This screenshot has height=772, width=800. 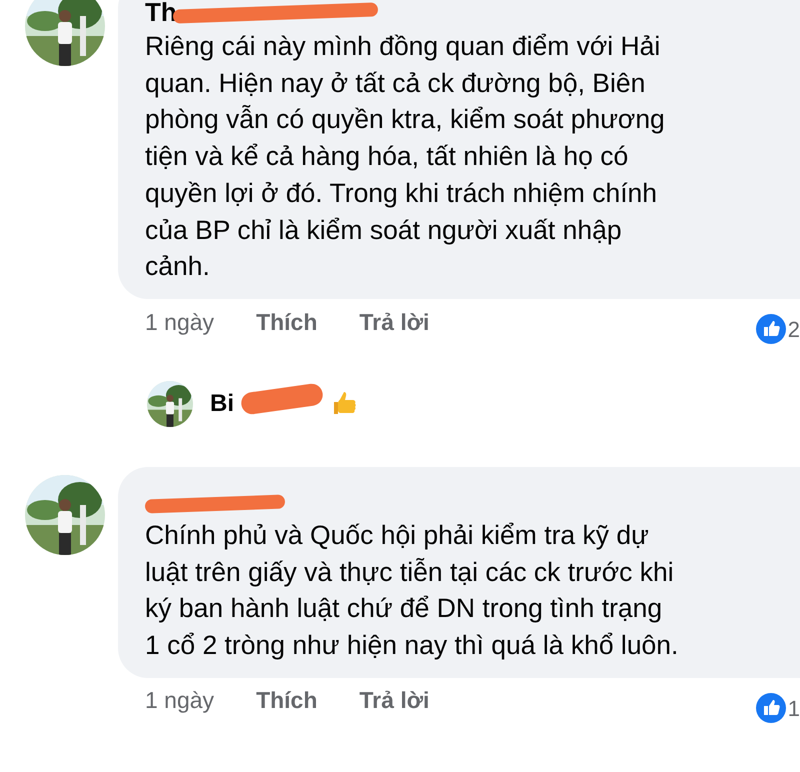 What do you see at coordinates (412, 590) in the screenshot?
I see `comment-text: Chính phủ và Quốc hội phải kiểm tra kỹ dự luật trên giấy và thực tiễn tại các ck trước khi ký ban hành luật chứ để DN trong tình trạng 1 cổ 2 tròng như hiện nay thì quá là khổ luôn.` at bounding box center [412, 590].